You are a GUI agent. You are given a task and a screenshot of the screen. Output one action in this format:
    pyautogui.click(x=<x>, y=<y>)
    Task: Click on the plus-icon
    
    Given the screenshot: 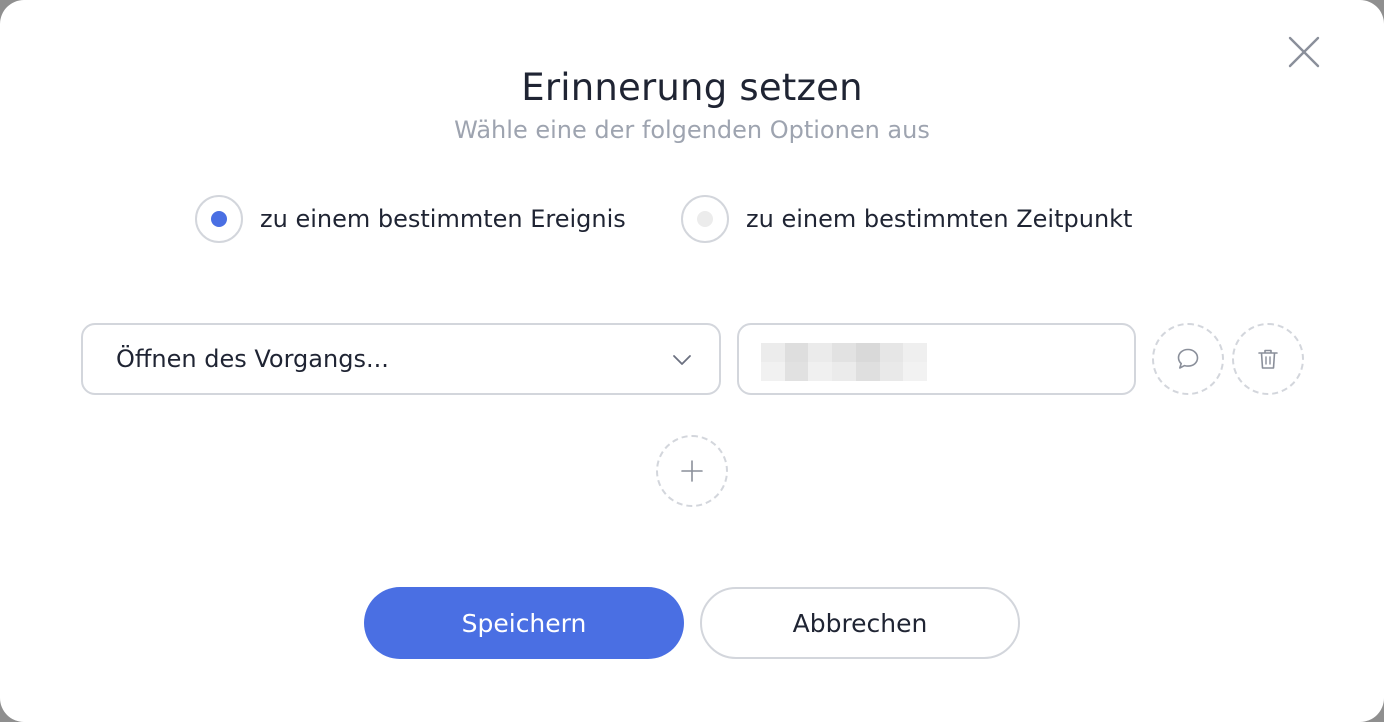 What is the action you would take?
    pyautogui.click(x=692, y=471)
    